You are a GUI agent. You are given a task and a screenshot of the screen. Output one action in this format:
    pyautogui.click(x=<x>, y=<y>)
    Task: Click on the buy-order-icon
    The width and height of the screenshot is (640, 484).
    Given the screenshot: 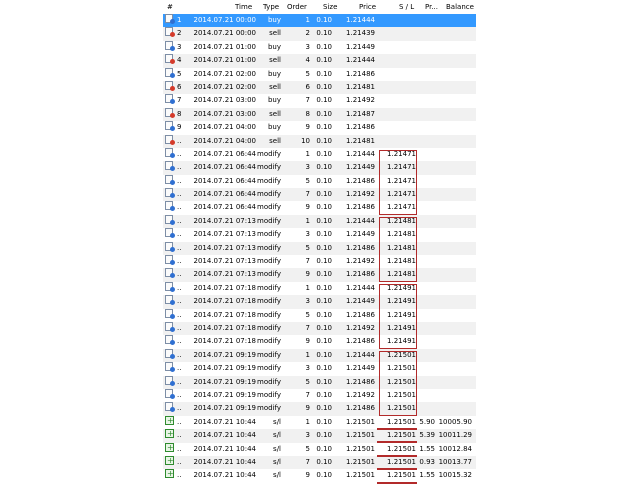 What is the action you would take?
    pyautogui.click(x=170, y=45)
    